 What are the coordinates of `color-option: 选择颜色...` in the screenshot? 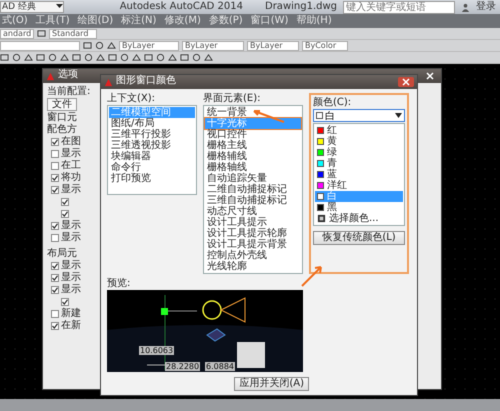 It's located at (359, 218).